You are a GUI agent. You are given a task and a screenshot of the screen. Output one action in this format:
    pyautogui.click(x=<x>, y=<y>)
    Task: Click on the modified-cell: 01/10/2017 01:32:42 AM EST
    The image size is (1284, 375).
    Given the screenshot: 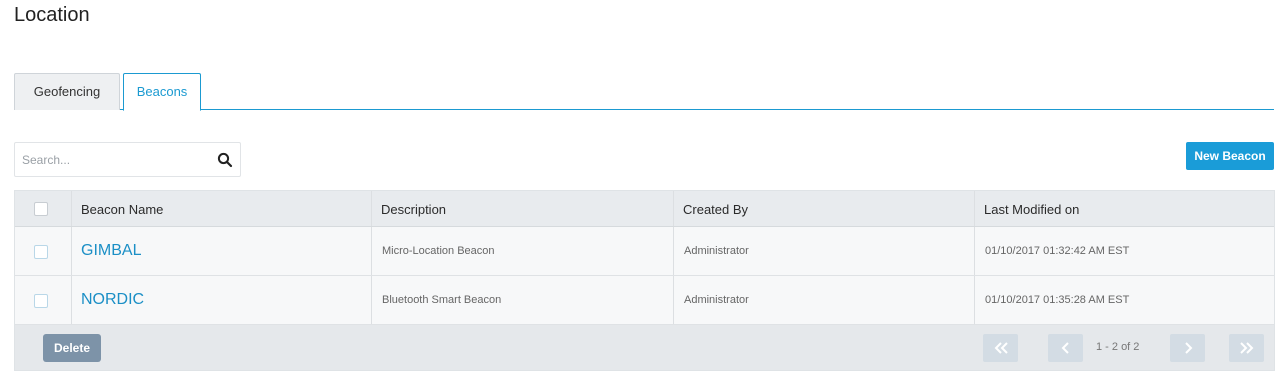 What is the action you would take?
    pyautogui.click(x=1124, y=251)
    